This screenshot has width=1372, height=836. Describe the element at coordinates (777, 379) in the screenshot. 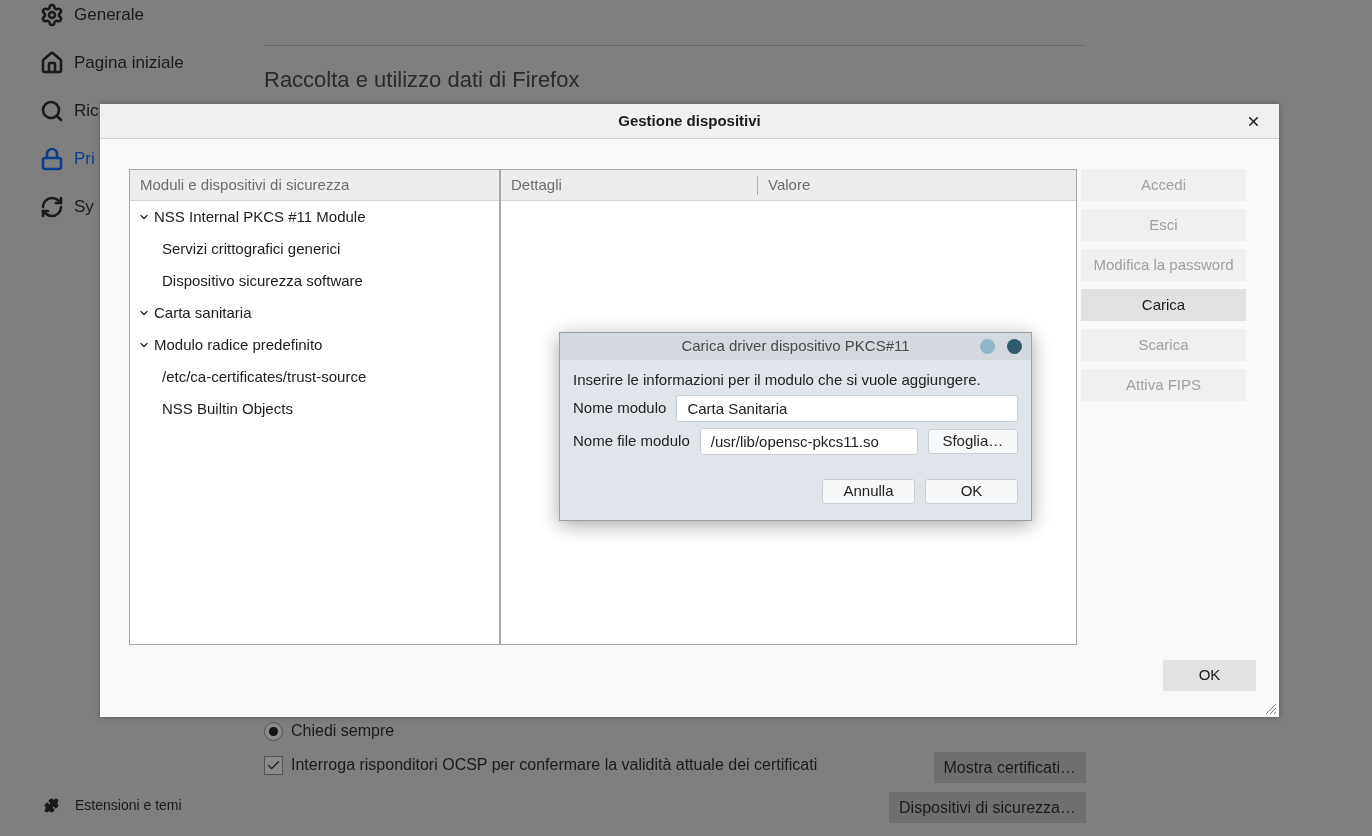

I see `prompt-text: Inserire le informazioni per il modulo che si vuole aggiungere.` at that location.